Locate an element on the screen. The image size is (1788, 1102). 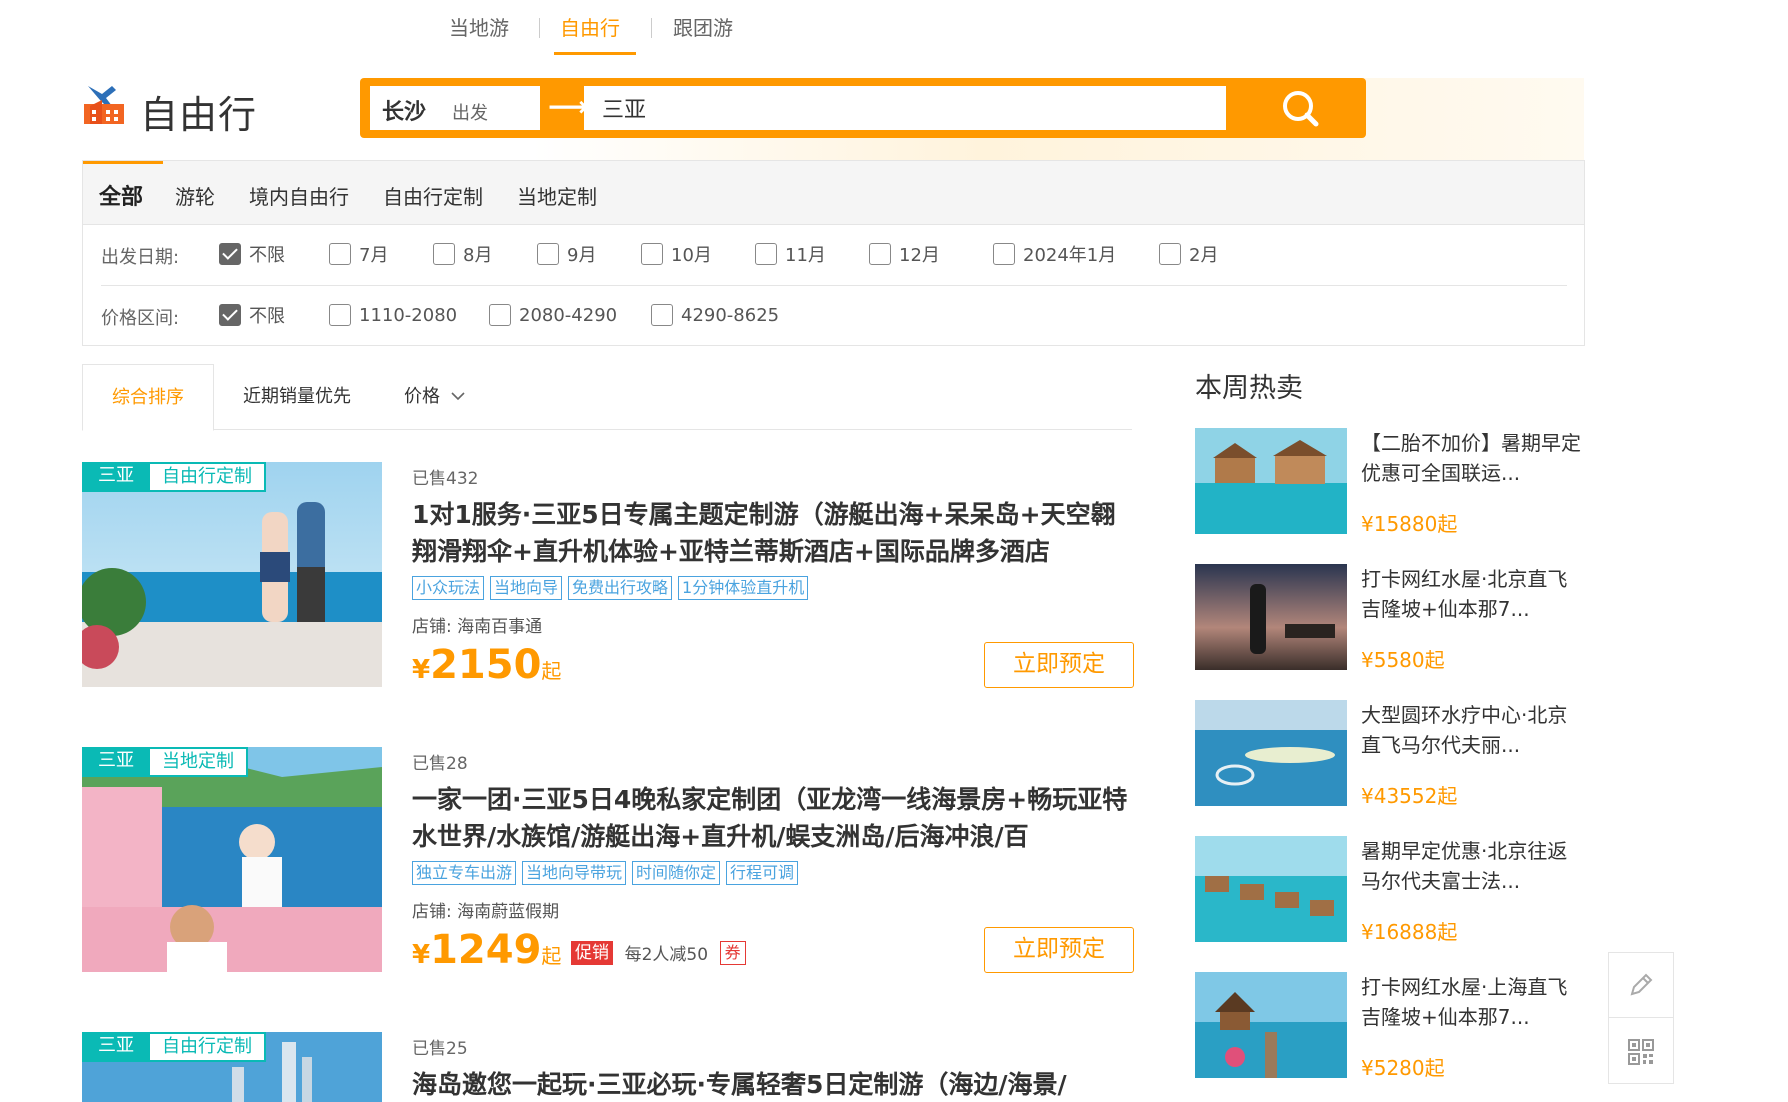
hot-item: 暑期早定优惠·北京往返马尔代夫富士法... ¥16888起 is located at coordinates (1390, 890).